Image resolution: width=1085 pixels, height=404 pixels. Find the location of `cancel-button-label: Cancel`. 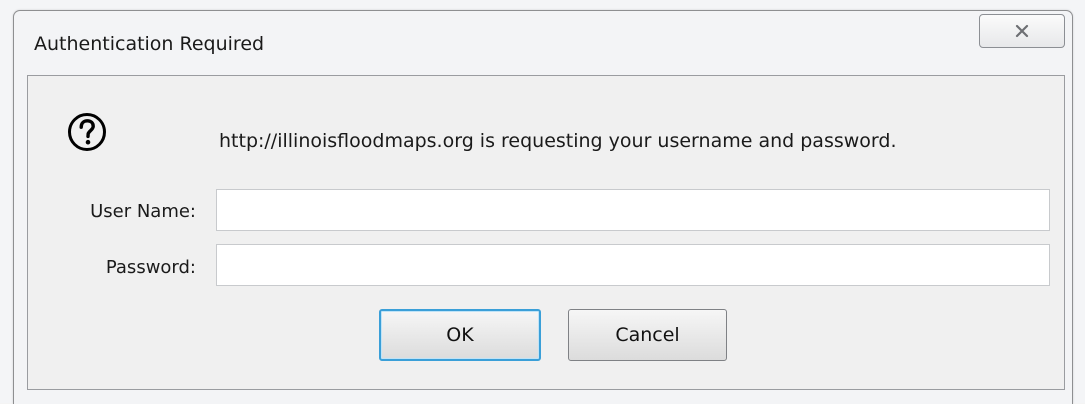

cancel-button-label: Cancel is located at coordinates (647, 335).